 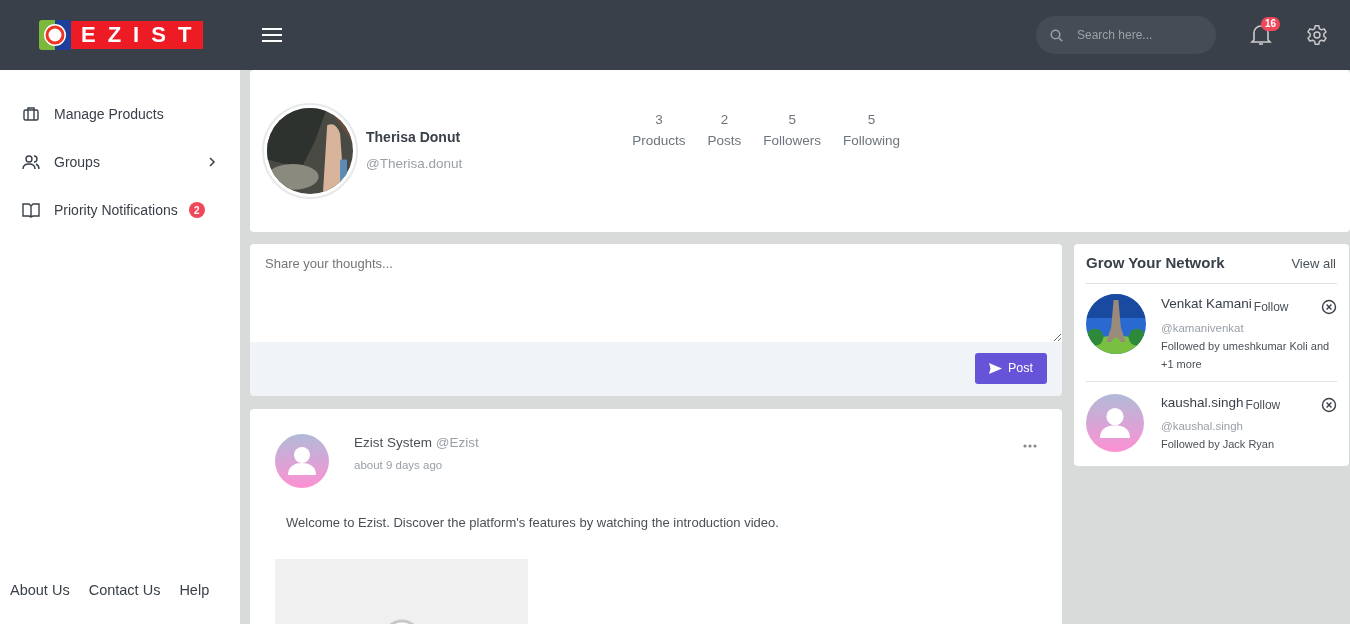 I want to click on person-handle: @kaushal.singh, so click(x=1202, y=426).